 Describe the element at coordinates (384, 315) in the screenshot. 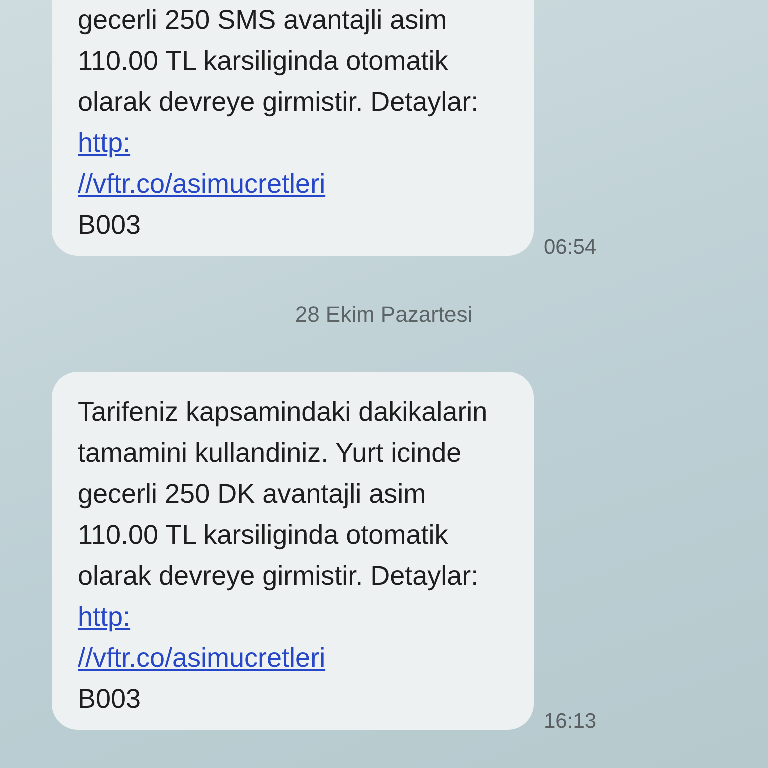

I see `date-separator: 28 Ekim Pazartesi` at that location.